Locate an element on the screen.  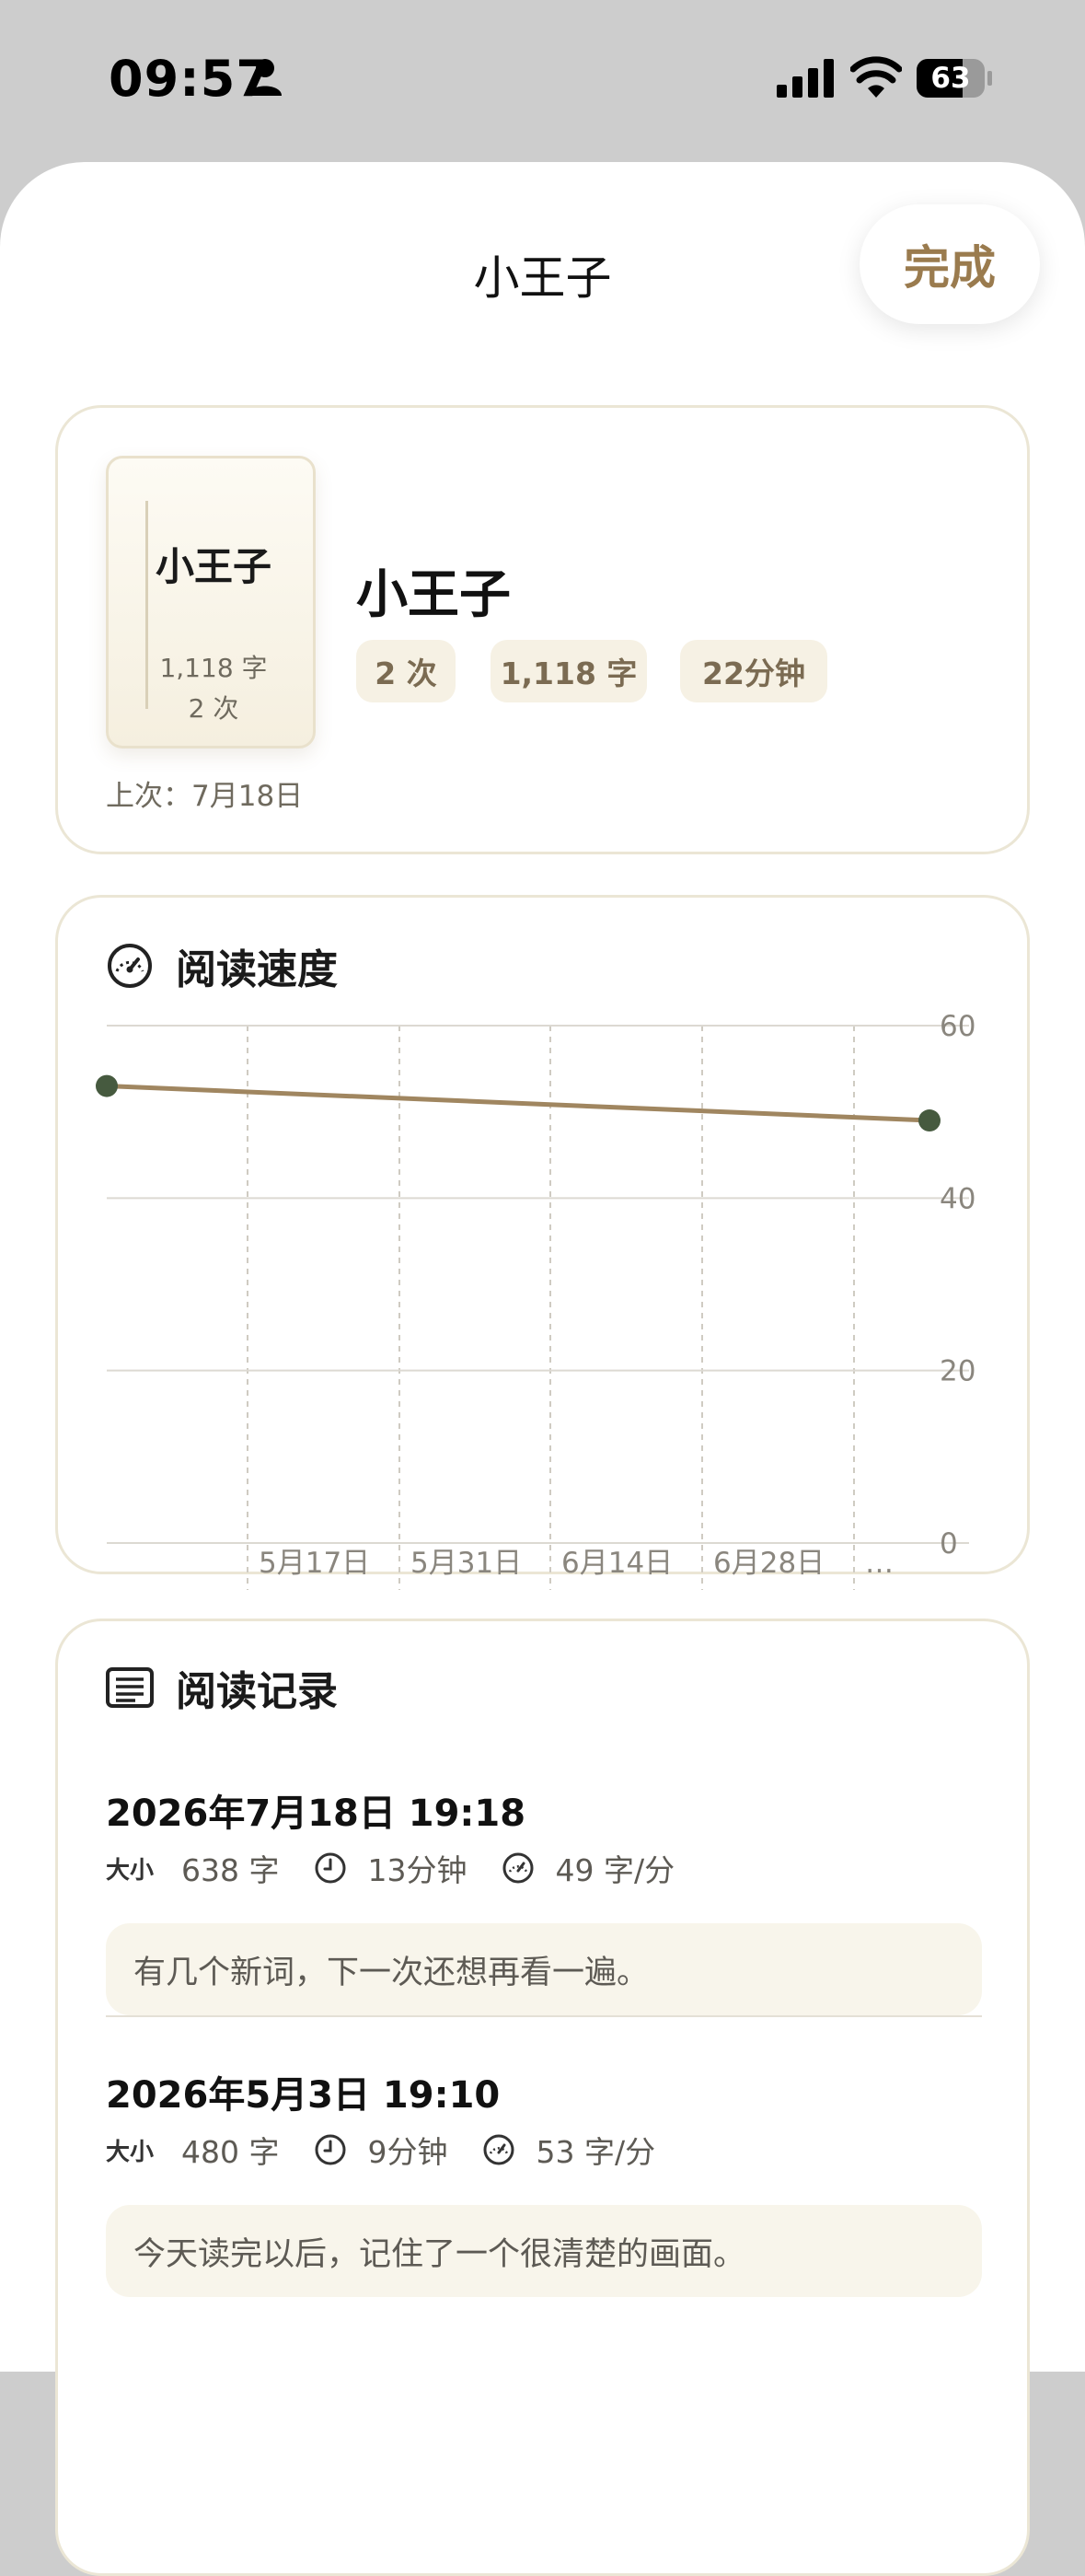
cellular-signal-icon is located at coordinates (805, 78).